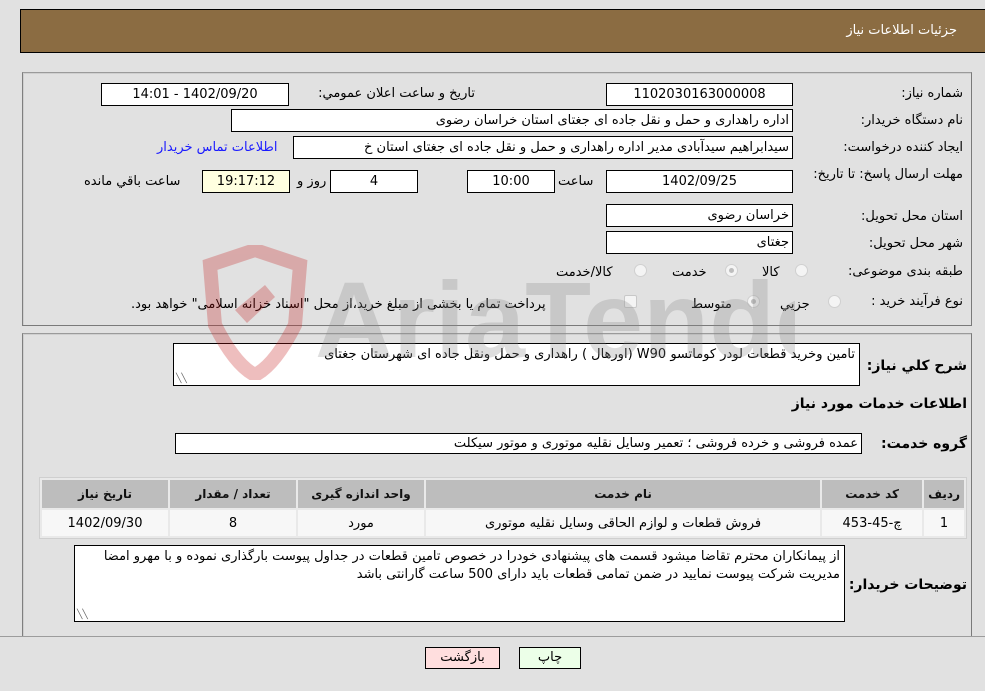  What do you see at coordinates (753, 301) in the screenshot?
I see `purchase-type-radio-medium` at bounding box center [753, 301].